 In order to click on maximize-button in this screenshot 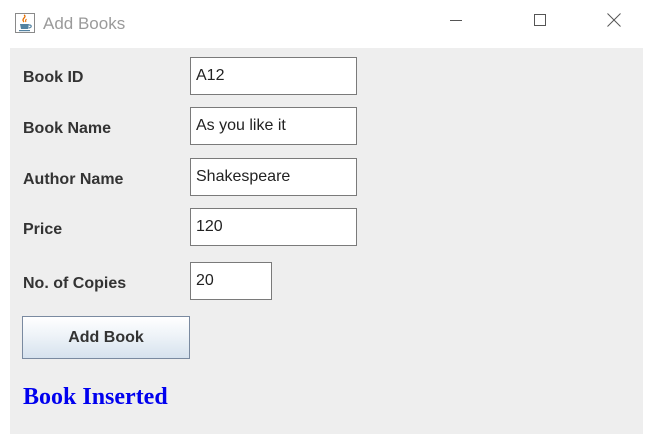, I will do `click(540, 22)`.